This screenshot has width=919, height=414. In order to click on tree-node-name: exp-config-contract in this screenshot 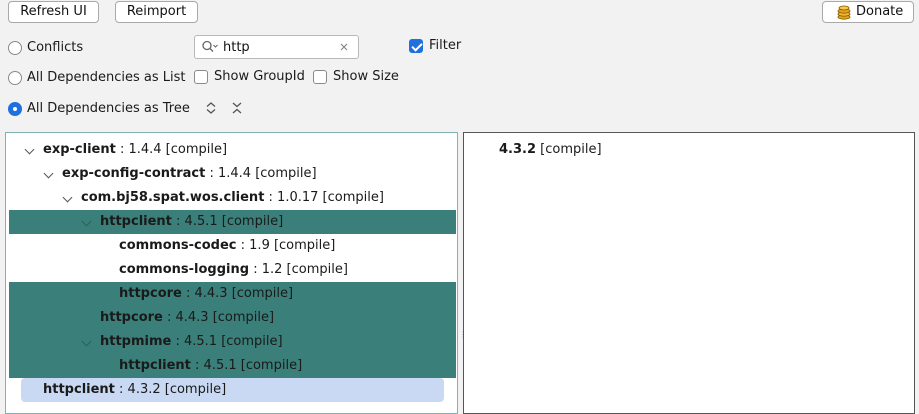, I will do `click(134, 173)`.